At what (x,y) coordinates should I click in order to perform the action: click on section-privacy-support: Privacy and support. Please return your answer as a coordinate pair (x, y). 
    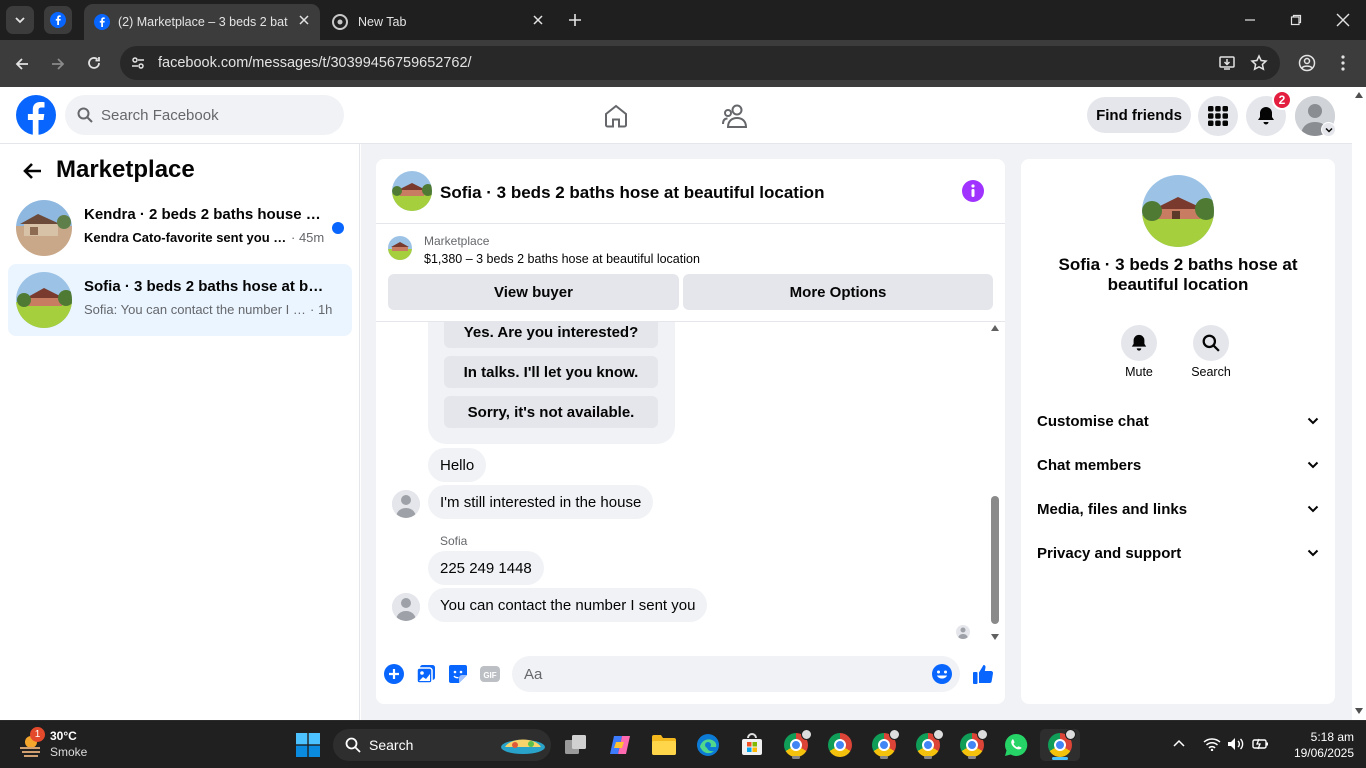
    Looking at the image, I should click on (1178, 553).